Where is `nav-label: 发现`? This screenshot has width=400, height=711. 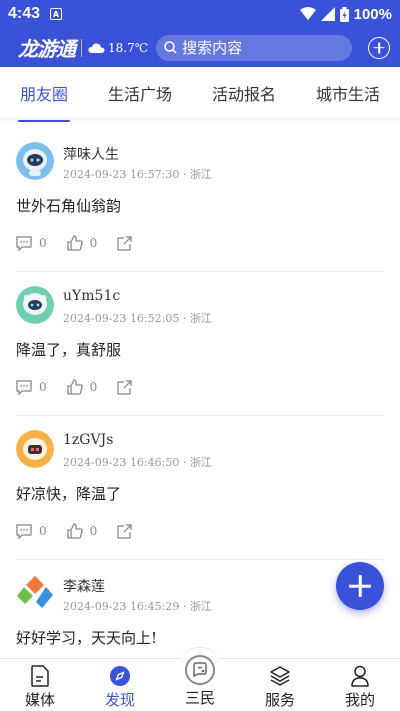
nav-label: 发现 is located at coordinates (119, 700).